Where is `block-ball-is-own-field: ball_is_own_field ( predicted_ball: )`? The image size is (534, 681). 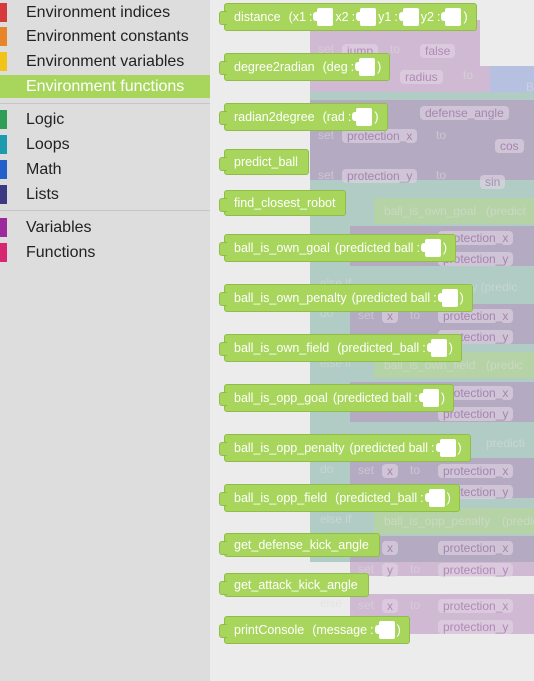
block-ball-is-own-field: ball_is_own_field ( predicted_ball: ) is located at coordinates (340, 348).